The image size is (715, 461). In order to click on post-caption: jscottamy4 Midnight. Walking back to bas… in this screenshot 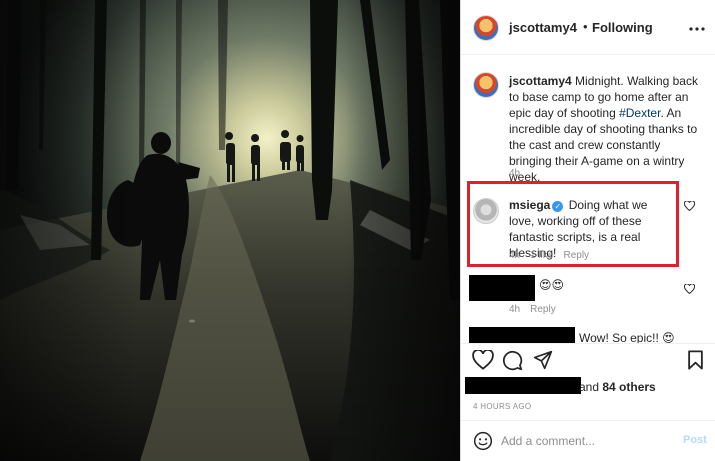, I will do `click(605, 129)`.